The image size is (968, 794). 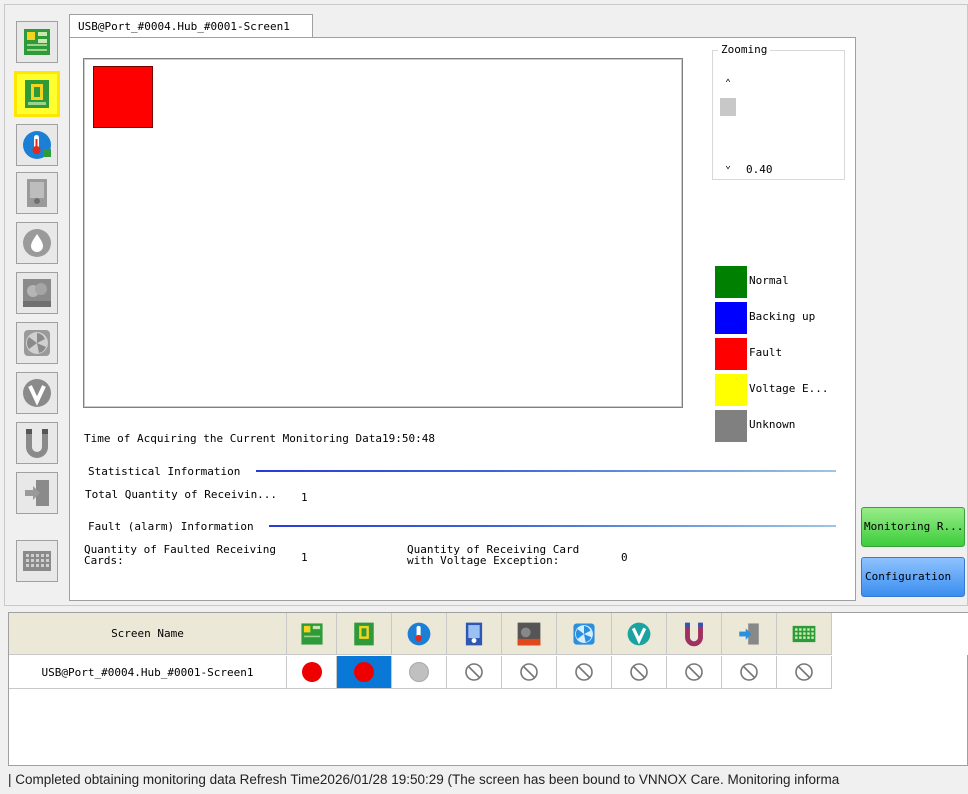 I want to click on status-cell-receiving-card, so click(x=312, y=672).